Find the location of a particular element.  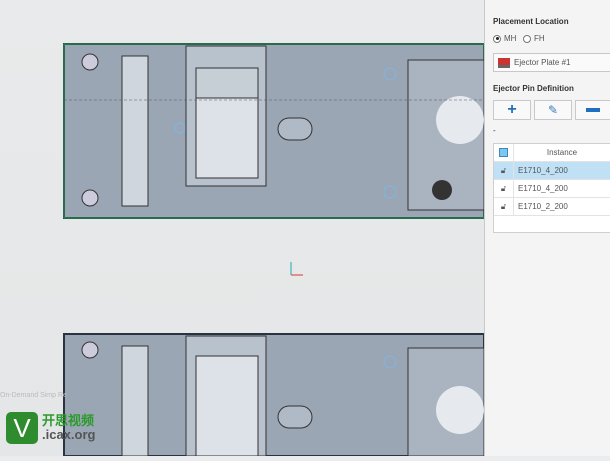

radio-fh-label: FH is located at coordinates (539, 38).